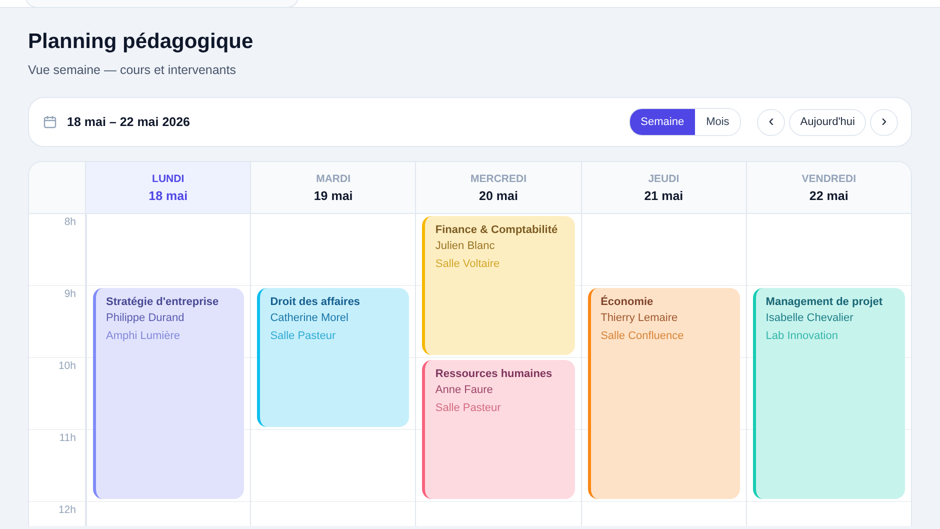  What do you see at coordinates (163, 302) in the screenshot?
I see `course-title: Stratégie d'entreprise` at bounding box center [163, 302].